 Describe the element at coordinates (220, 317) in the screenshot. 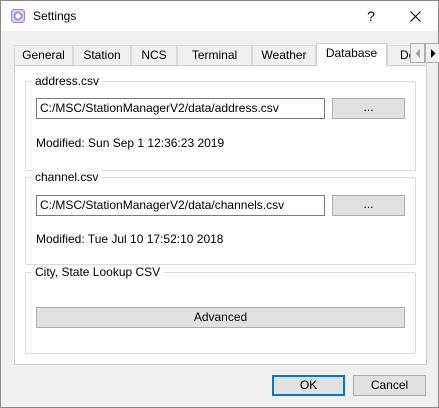

I see `advanced-button: Advanced` at that location.